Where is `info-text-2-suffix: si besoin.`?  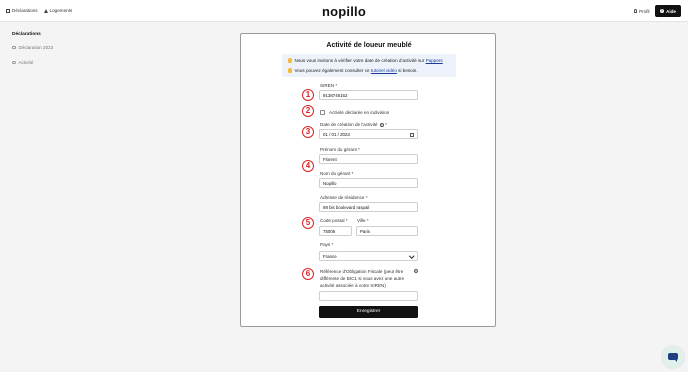 info-text-2-suffix: si besoin. is located at coordinates (407, 70).